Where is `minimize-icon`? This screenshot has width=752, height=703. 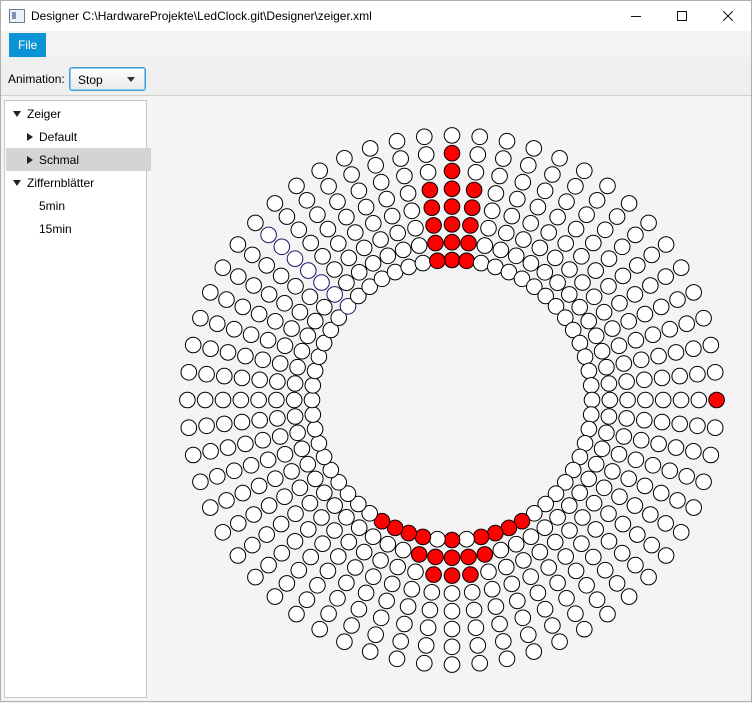 minimize-icon is located at coordinates (636, 16).